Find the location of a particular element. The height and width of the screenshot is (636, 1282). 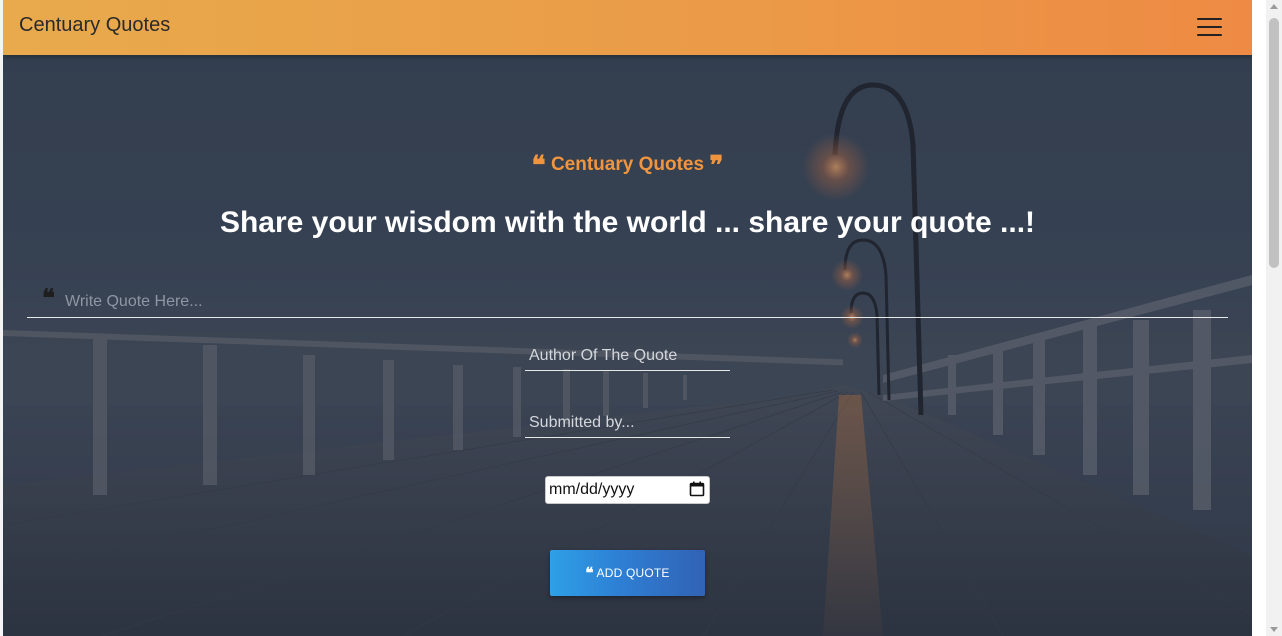

submitted-by-input is located at coordinates (629, 423).